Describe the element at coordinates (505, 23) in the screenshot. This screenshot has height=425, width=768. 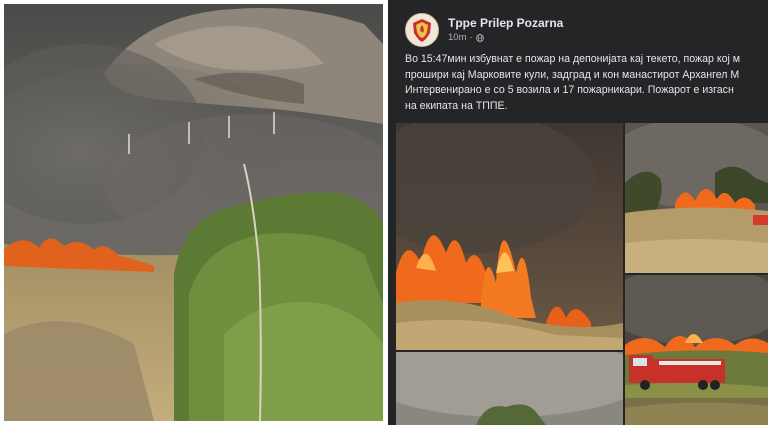
I see `page-name-link: Tppe Prilep Pozarna` at that location.